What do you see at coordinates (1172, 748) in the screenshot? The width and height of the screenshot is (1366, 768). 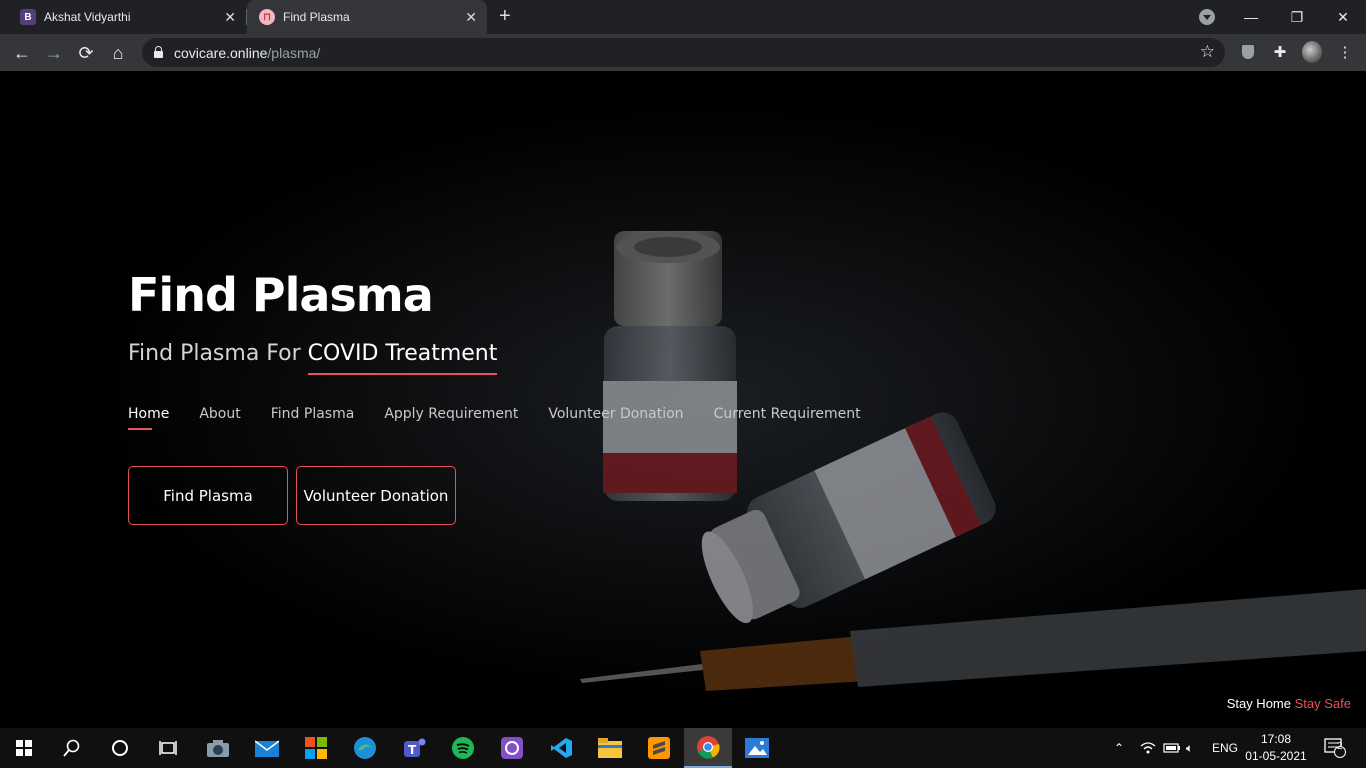 I see `battery-icon` at bounding box center [1172, 748].